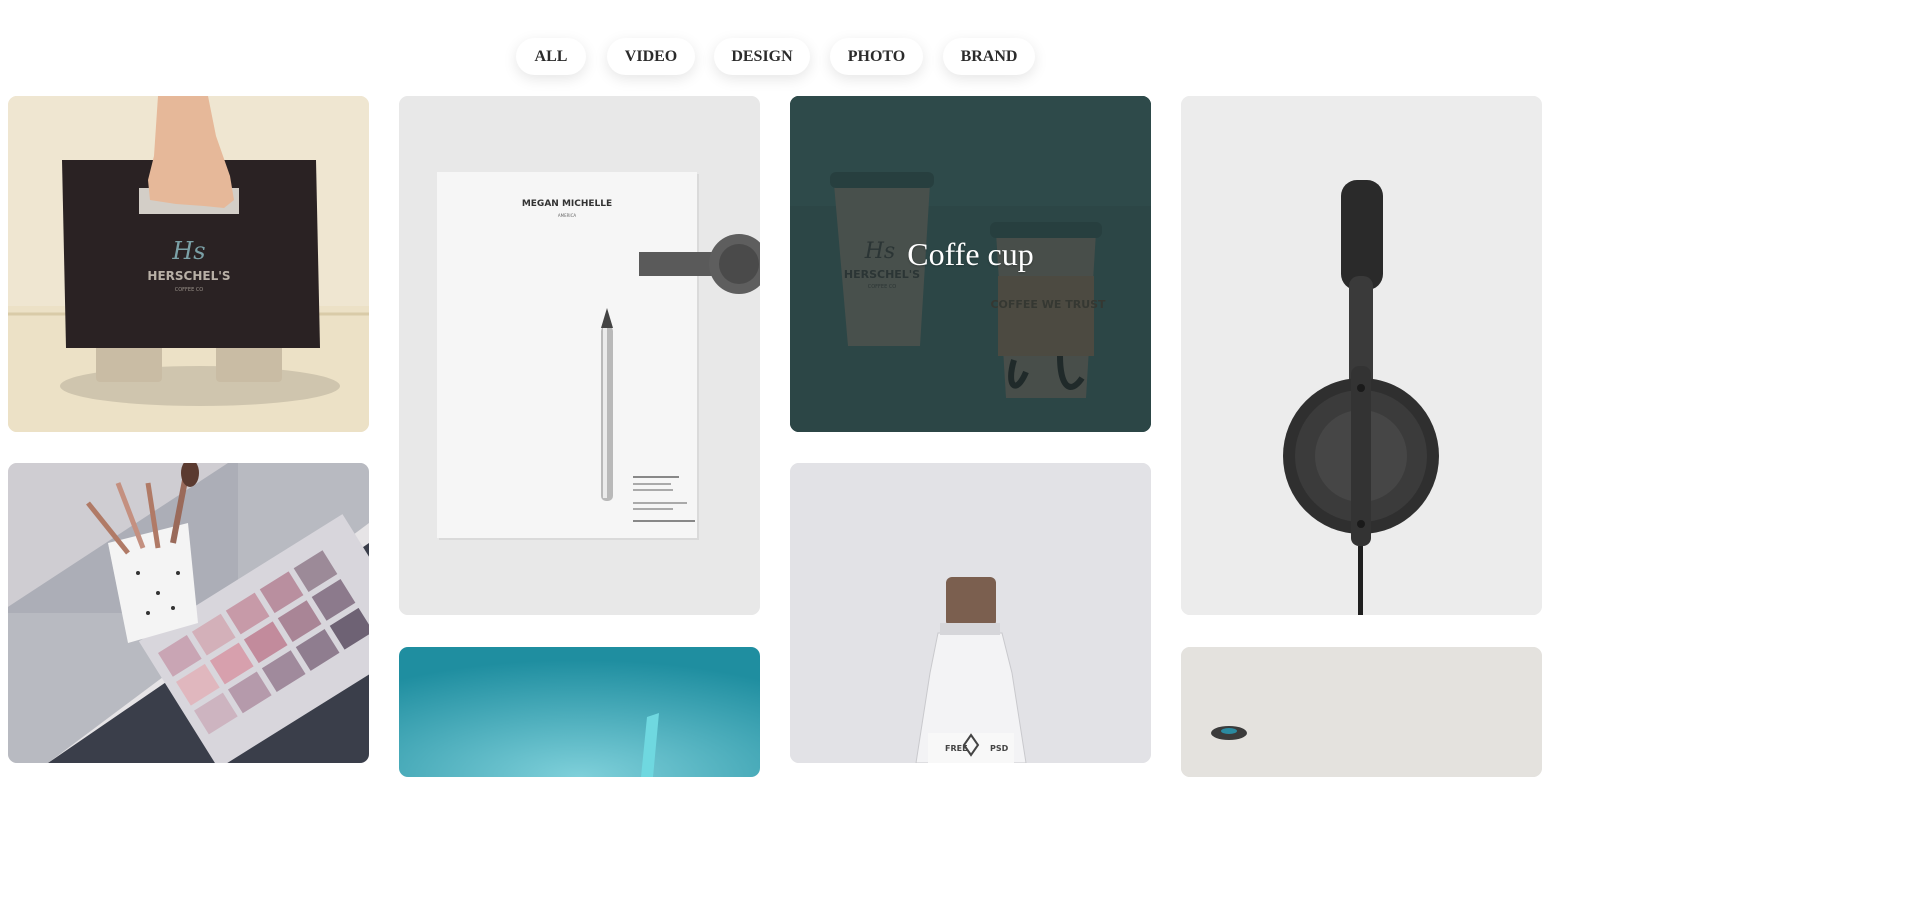 Image resolution: width=1920 pixels, height=923 pixels. Describe the element at coordinates (989, 56) in the screenshot. I see `filter-brand-button: BRAND` at that location.